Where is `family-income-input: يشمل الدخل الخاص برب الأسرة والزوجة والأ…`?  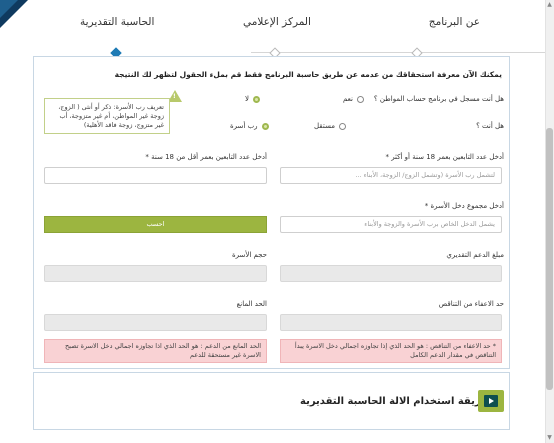 family-income-input: يشمل الدخل الخاص برب الأسرة والزوجة والأ… is located at coordinates (391, 224).